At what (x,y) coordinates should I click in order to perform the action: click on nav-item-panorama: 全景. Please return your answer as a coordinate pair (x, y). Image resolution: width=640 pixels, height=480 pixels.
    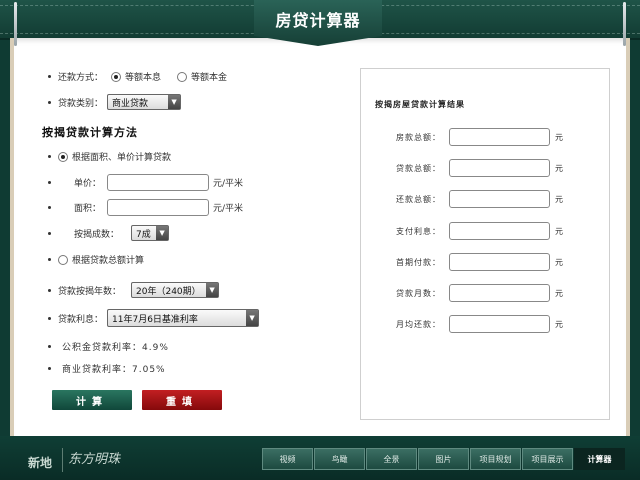
    Looking at the image, I should click on (391, 459).